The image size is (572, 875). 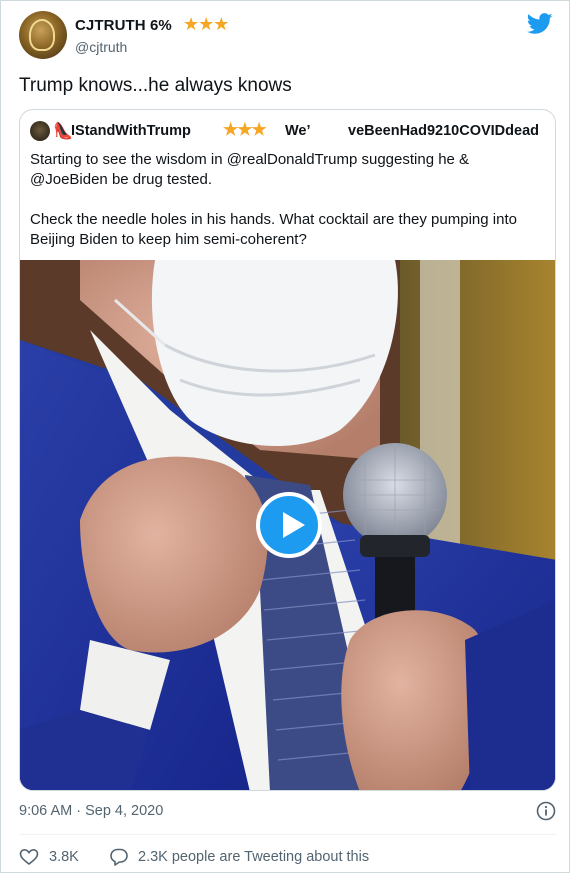 I want to click on quoted-display-name-part2: We’, so click(x=298, y=131).